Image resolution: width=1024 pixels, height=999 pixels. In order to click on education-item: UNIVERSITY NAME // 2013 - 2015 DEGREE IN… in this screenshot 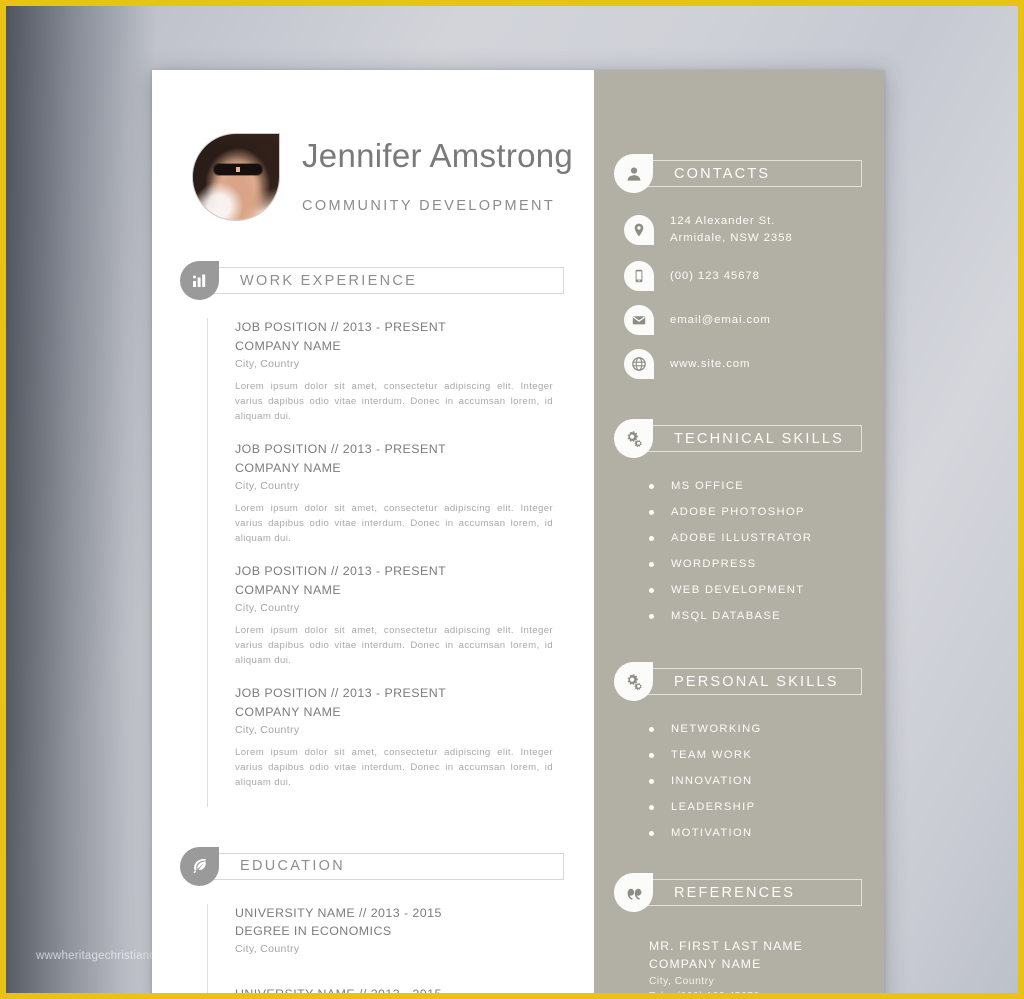, I will do `click(414, 938)`.